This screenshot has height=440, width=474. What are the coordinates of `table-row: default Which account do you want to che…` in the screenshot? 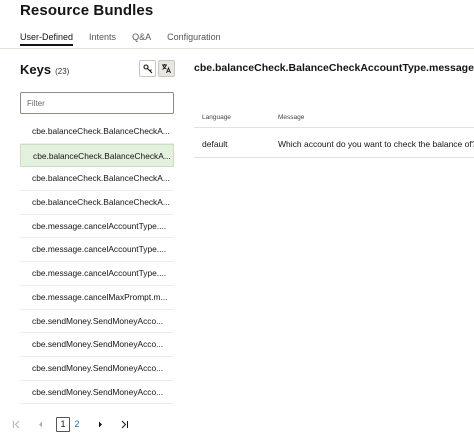 It's located at (334, 144).